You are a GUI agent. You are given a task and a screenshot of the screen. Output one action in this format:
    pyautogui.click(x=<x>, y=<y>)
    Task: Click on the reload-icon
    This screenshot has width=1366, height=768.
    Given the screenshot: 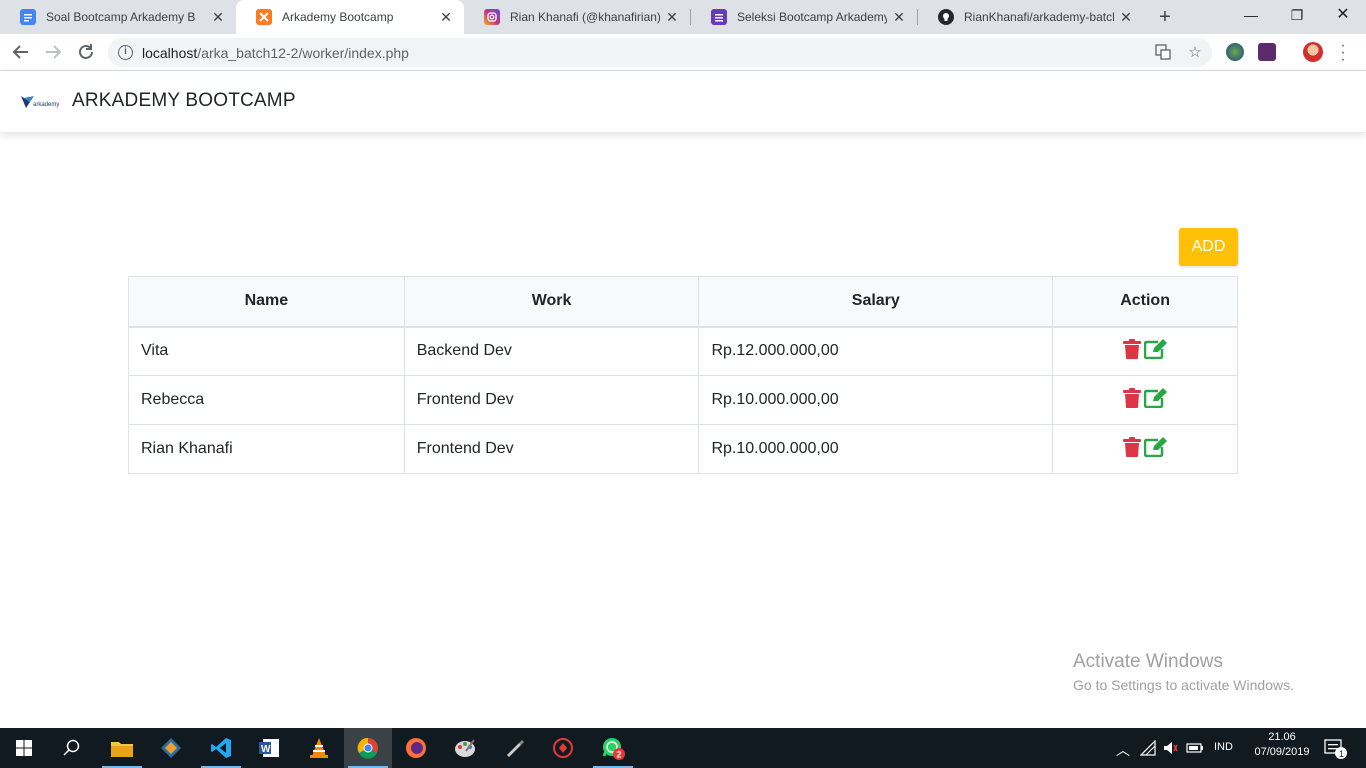 What is the action you would take?
    pyautogui.click(x=86, y=51)
    